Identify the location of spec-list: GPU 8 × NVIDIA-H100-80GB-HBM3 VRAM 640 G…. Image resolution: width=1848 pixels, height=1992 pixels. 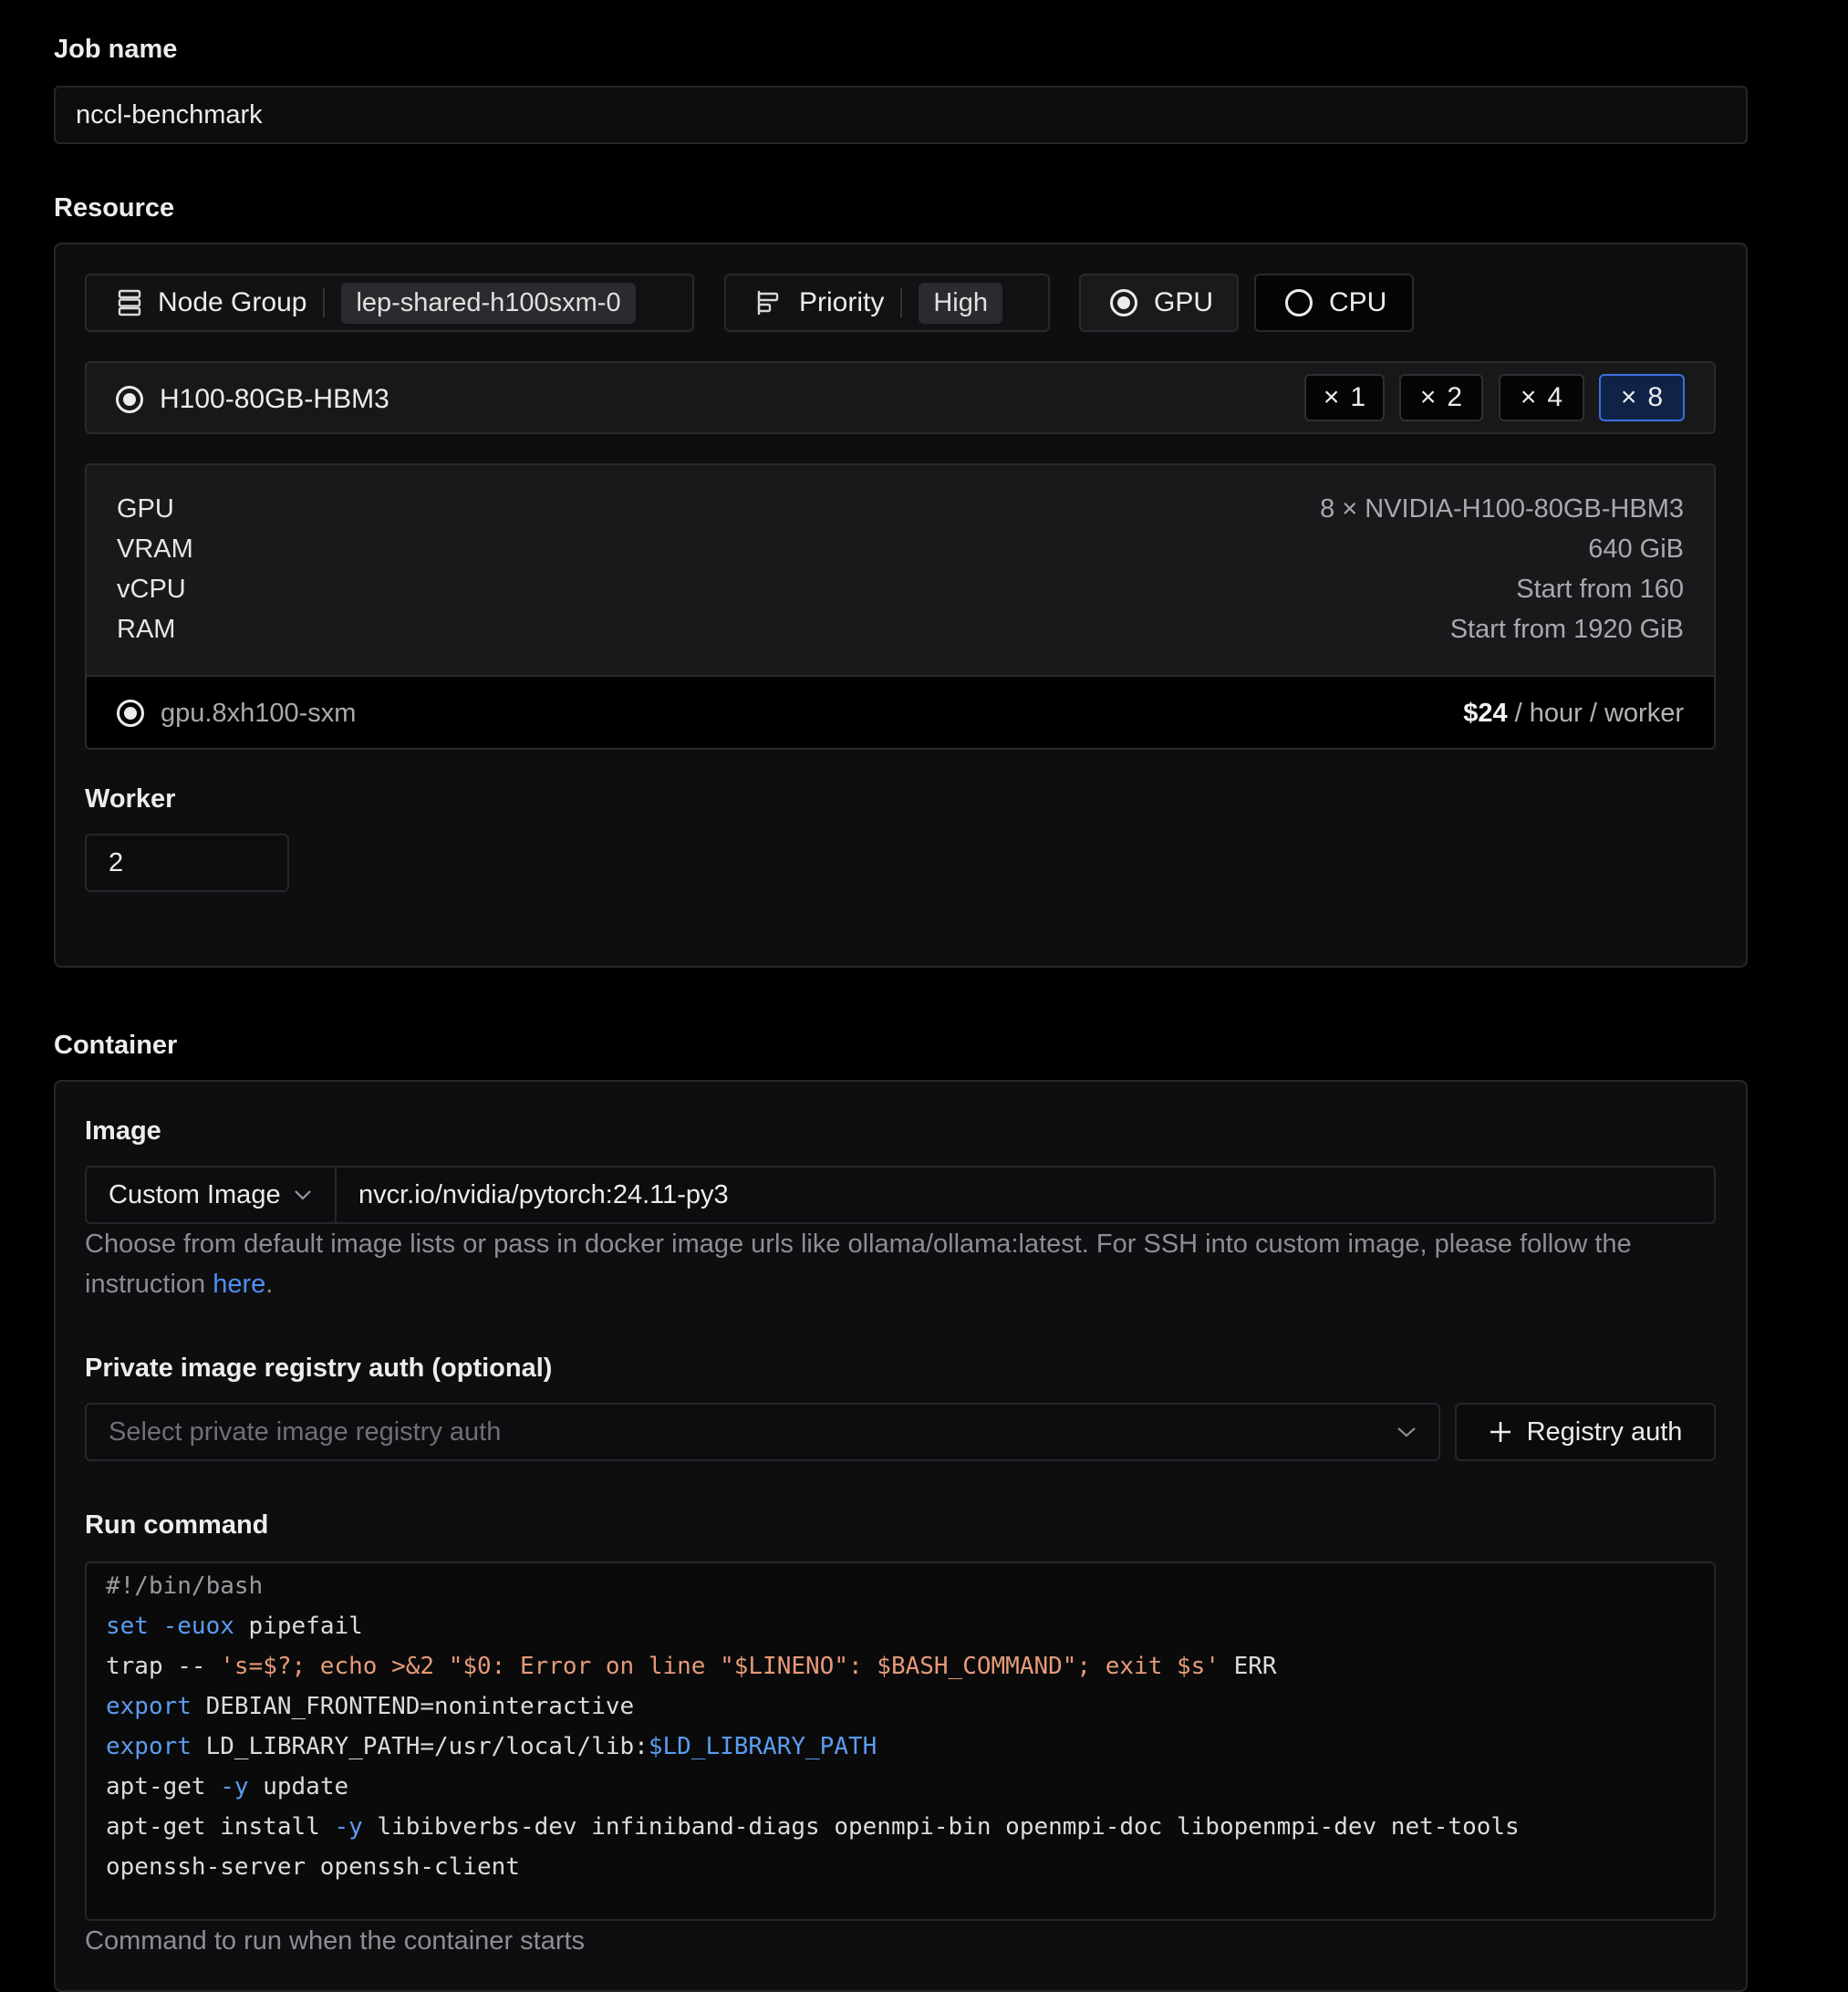
(901, 570).